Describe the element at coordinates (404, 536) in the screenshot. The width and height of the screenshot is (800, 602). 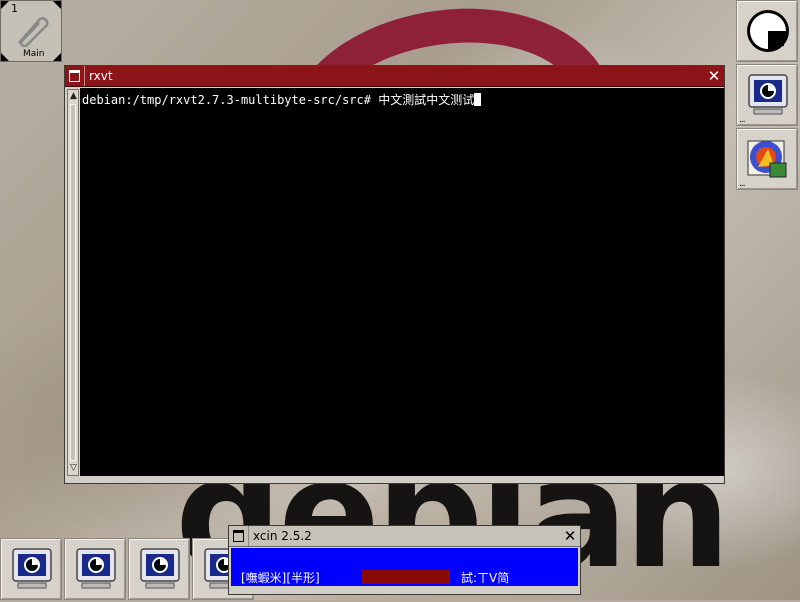
I see `xcin-titlebar: xcin 2.5.2 ✕` at that location.